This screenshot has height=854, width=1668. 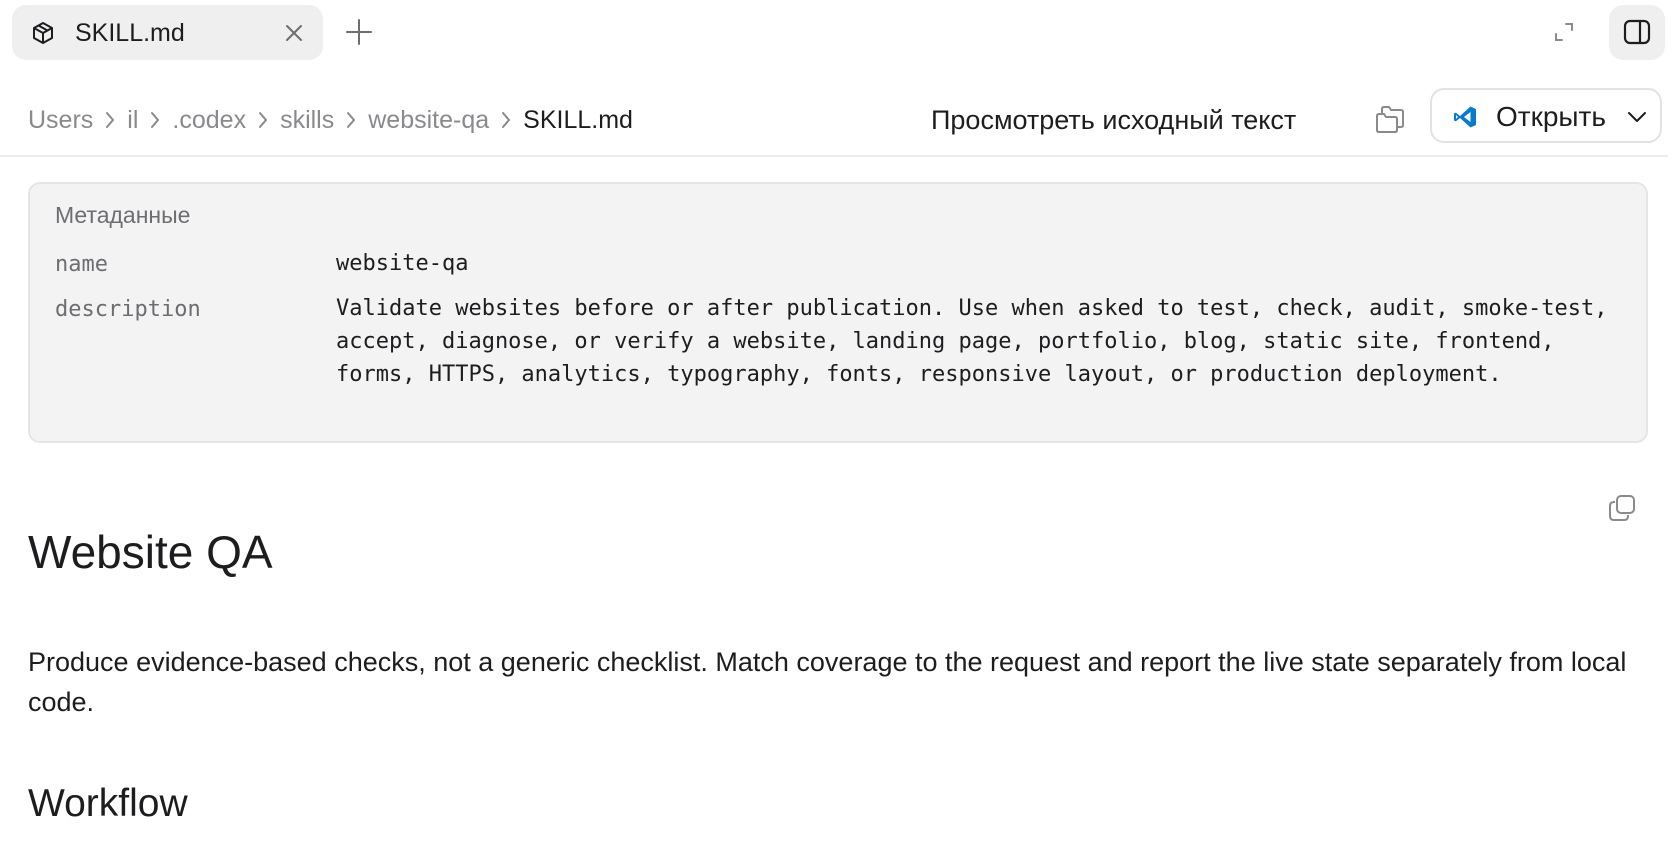 I want to click on metadata-value-name: website-qa, so click(x=402, y=263).